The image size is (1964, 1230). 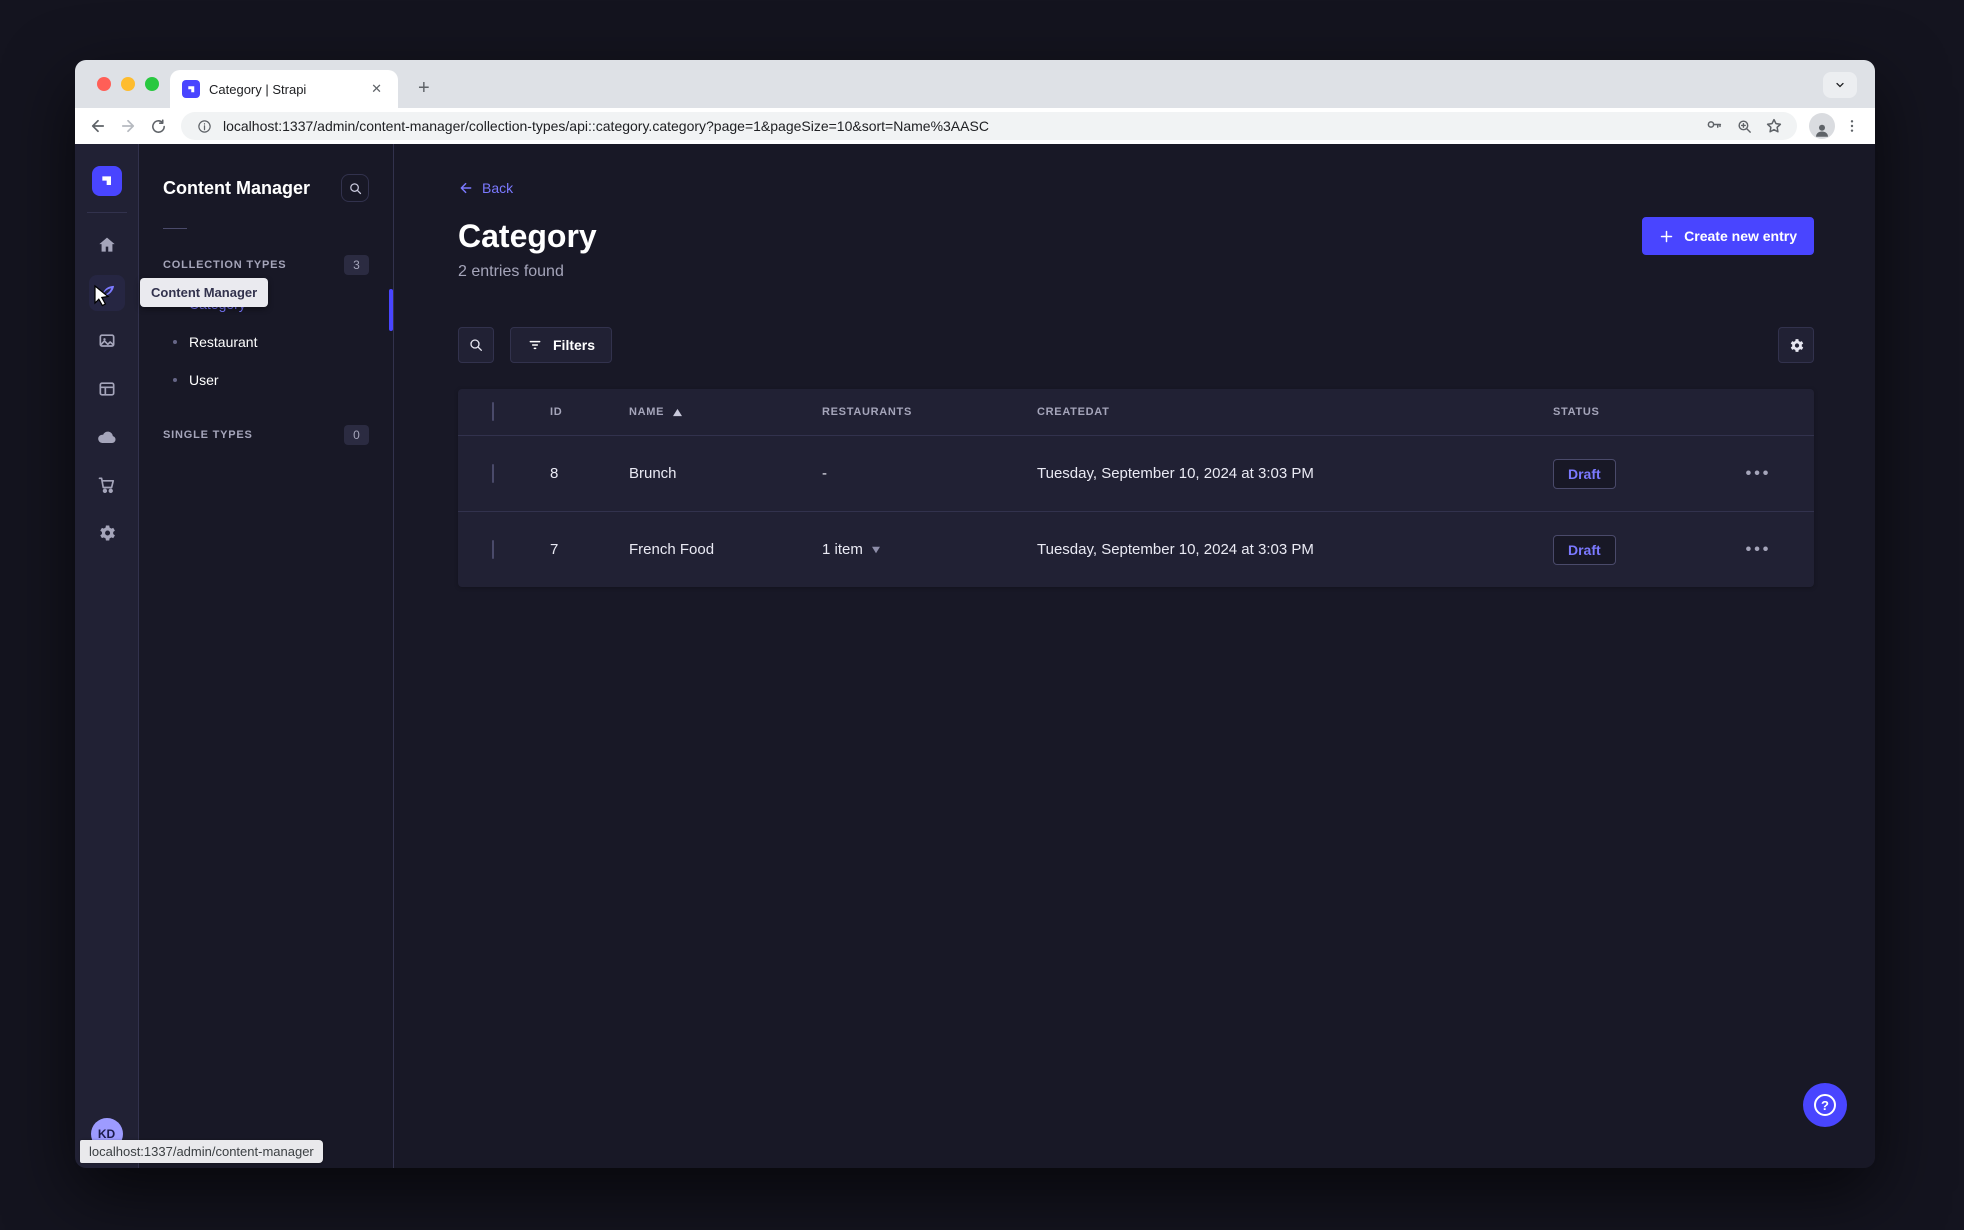 What do you see at coordinates (204, 380) in the screenshot?
I see `sidebar-item-label: User` at bounding box center [204, 380].